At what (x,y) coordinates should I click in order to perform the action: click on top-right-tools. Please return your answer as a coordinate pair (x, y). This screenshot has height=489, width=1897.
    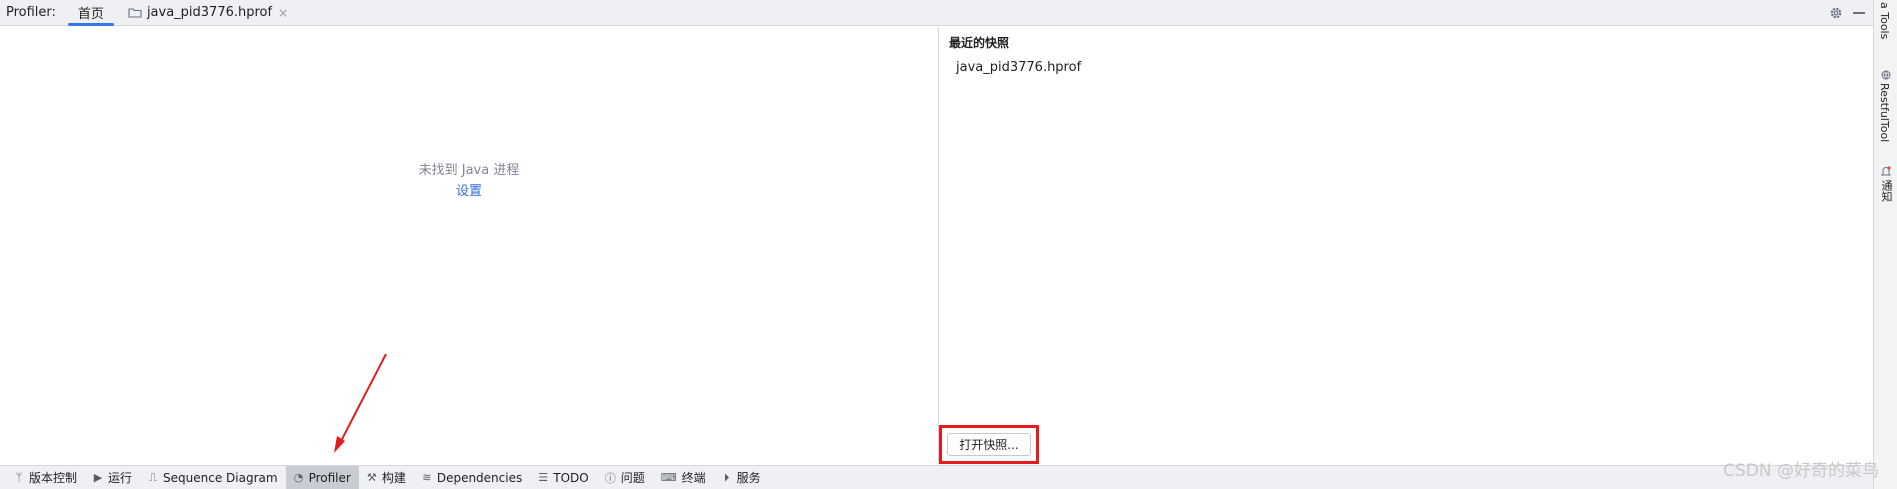
    Looking at the image, I should click on (1847, 13).